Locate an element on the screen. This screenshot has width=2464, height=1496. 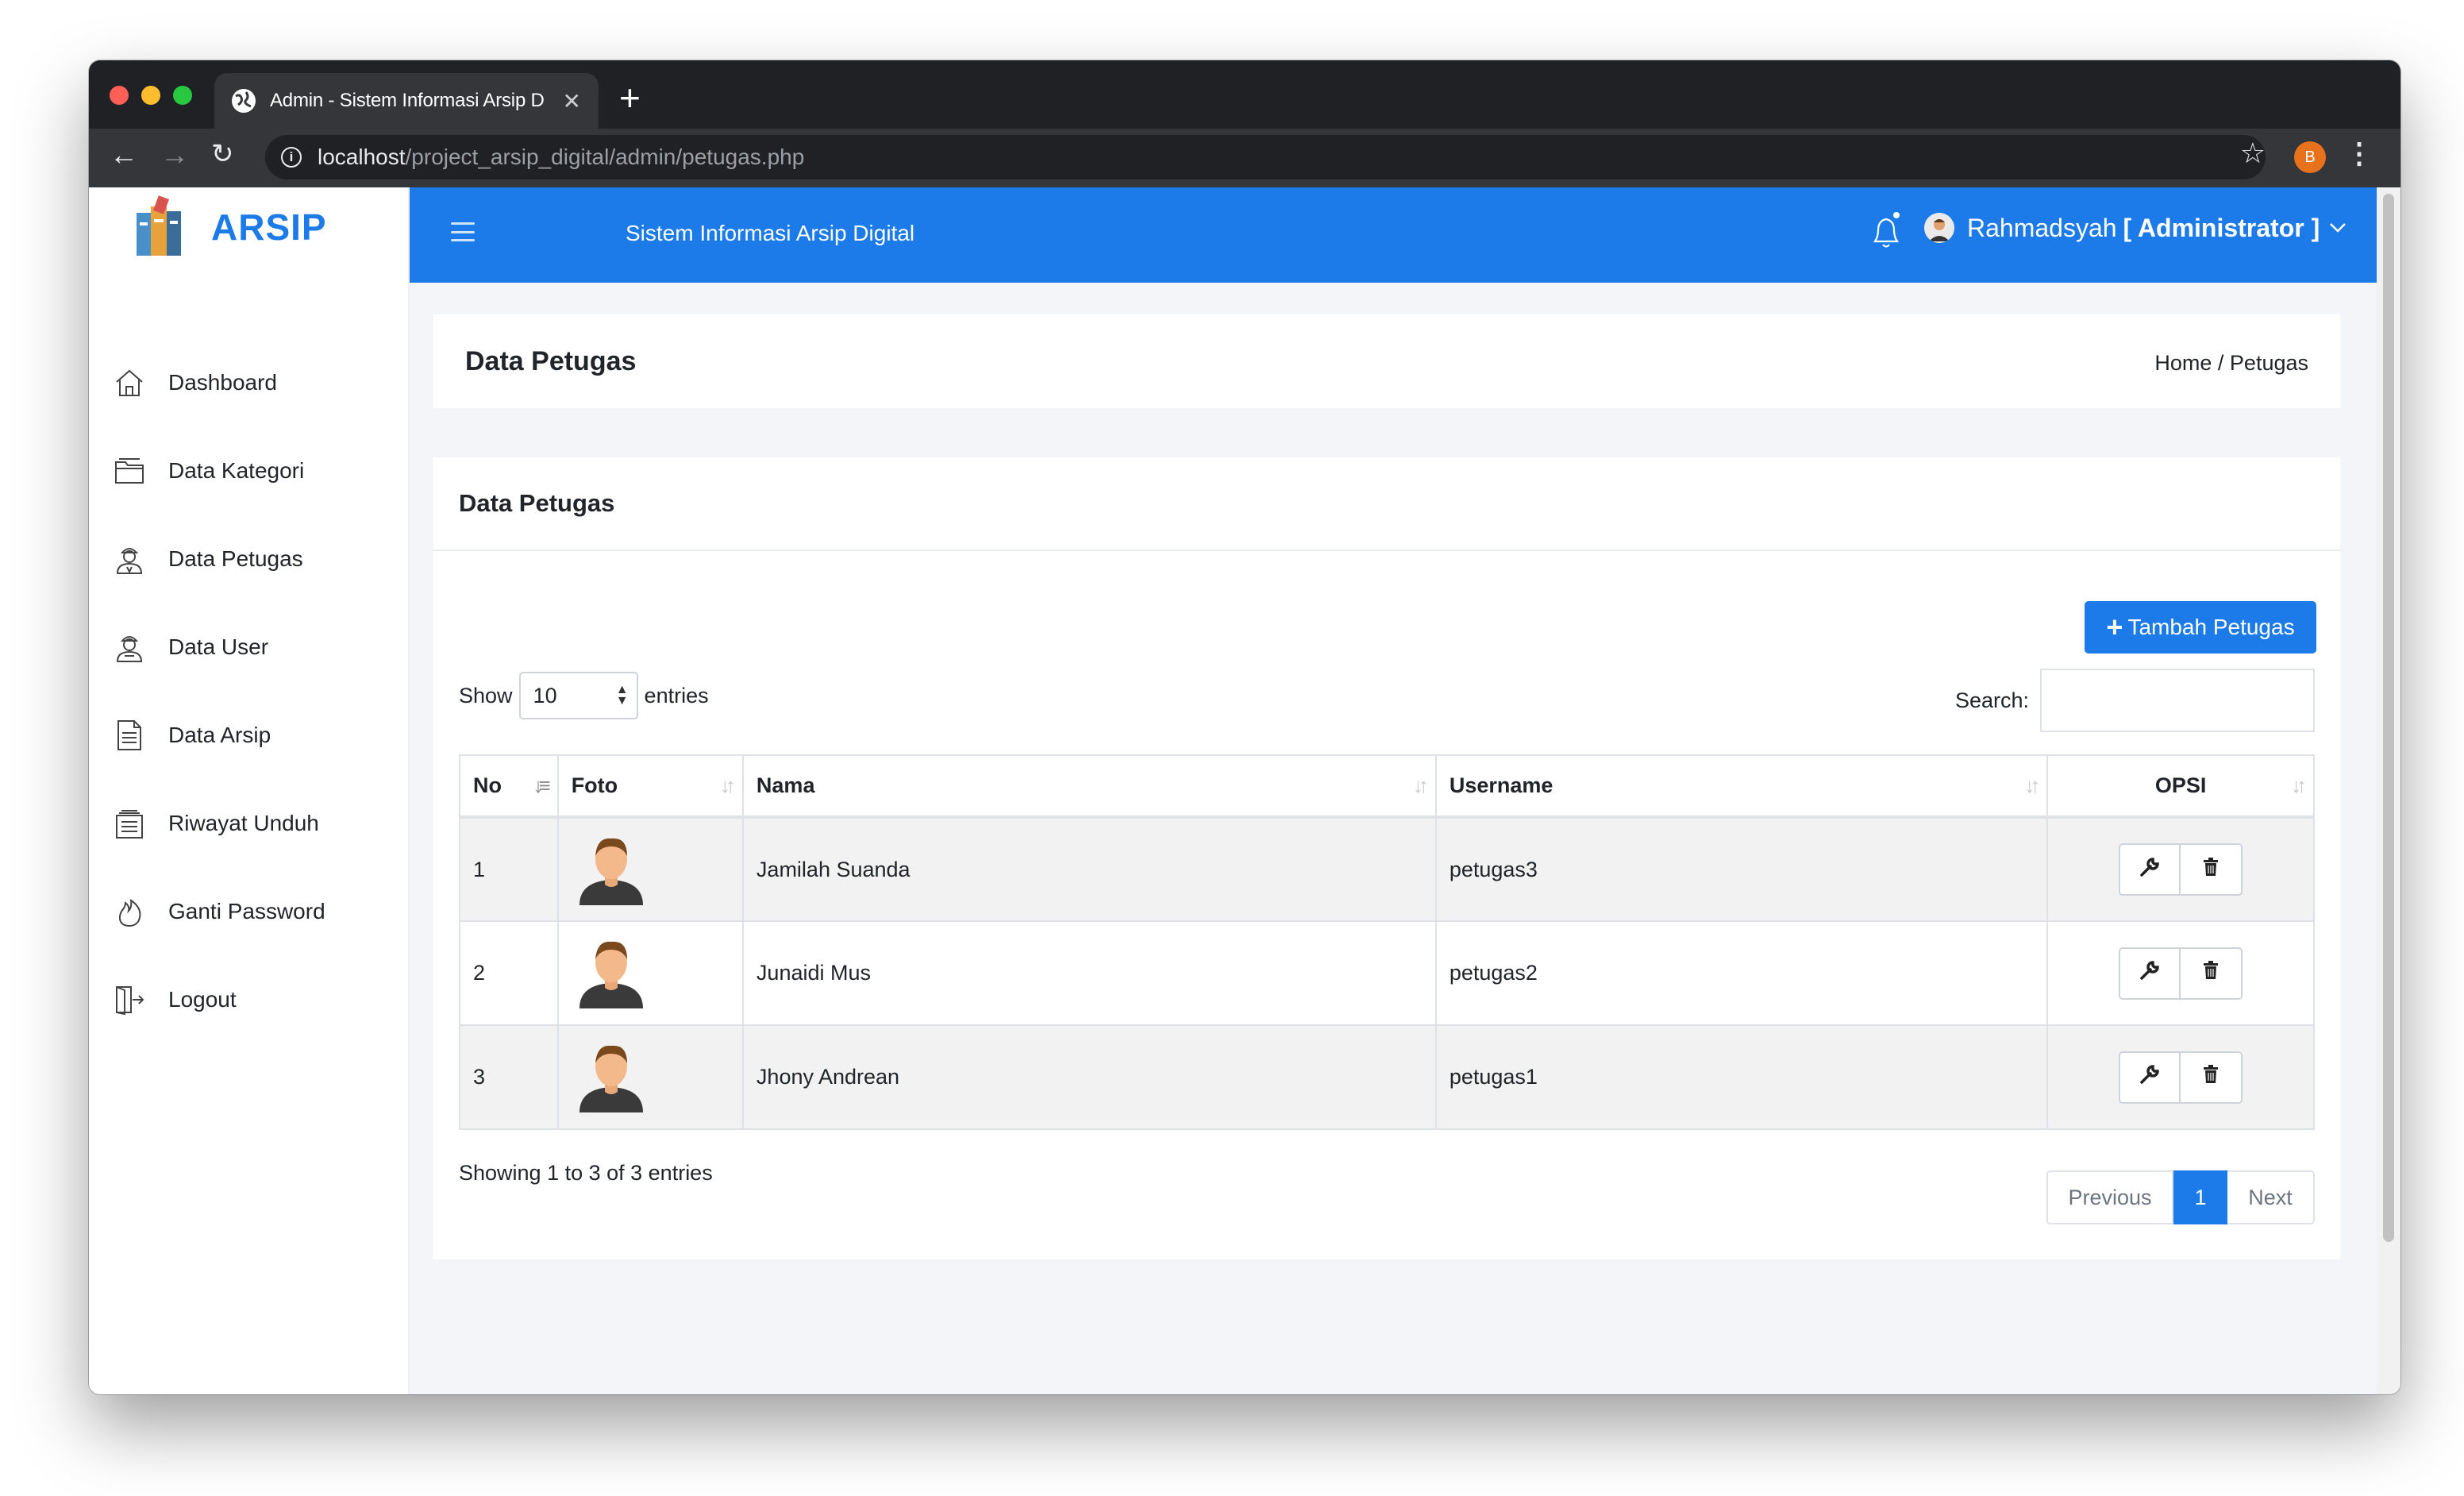
browser-tab: Admin - Sistem Informasi Arsip D ✕ is located at coordinates (406, 101).